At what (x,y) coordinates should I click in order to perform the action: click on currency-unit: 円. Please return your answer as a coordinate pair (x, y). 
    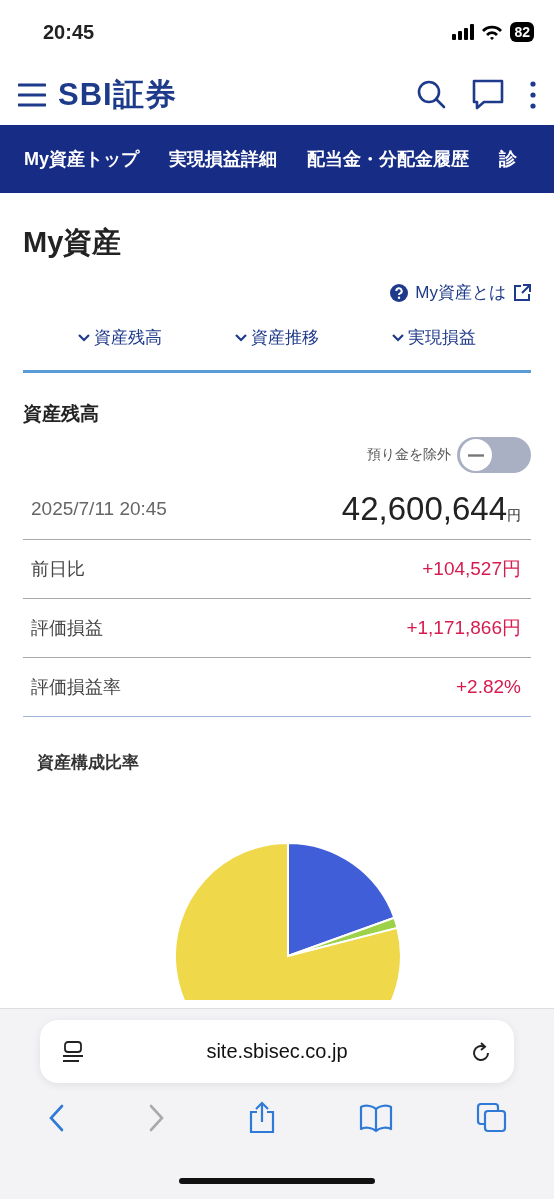
    Looking at the image, I should click on (514, 516).